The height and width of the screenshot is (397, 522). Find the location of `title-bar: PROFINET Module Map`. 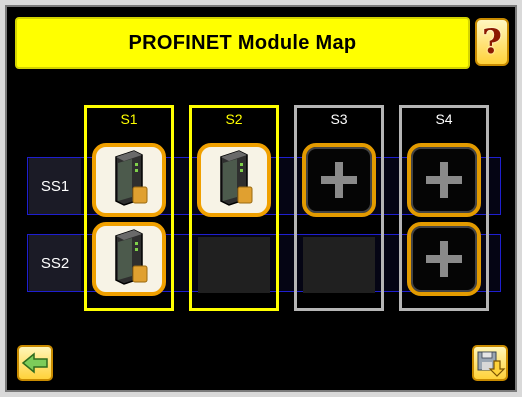

title-bar: PROFINET Module Map is located at coordinates (242, 43).